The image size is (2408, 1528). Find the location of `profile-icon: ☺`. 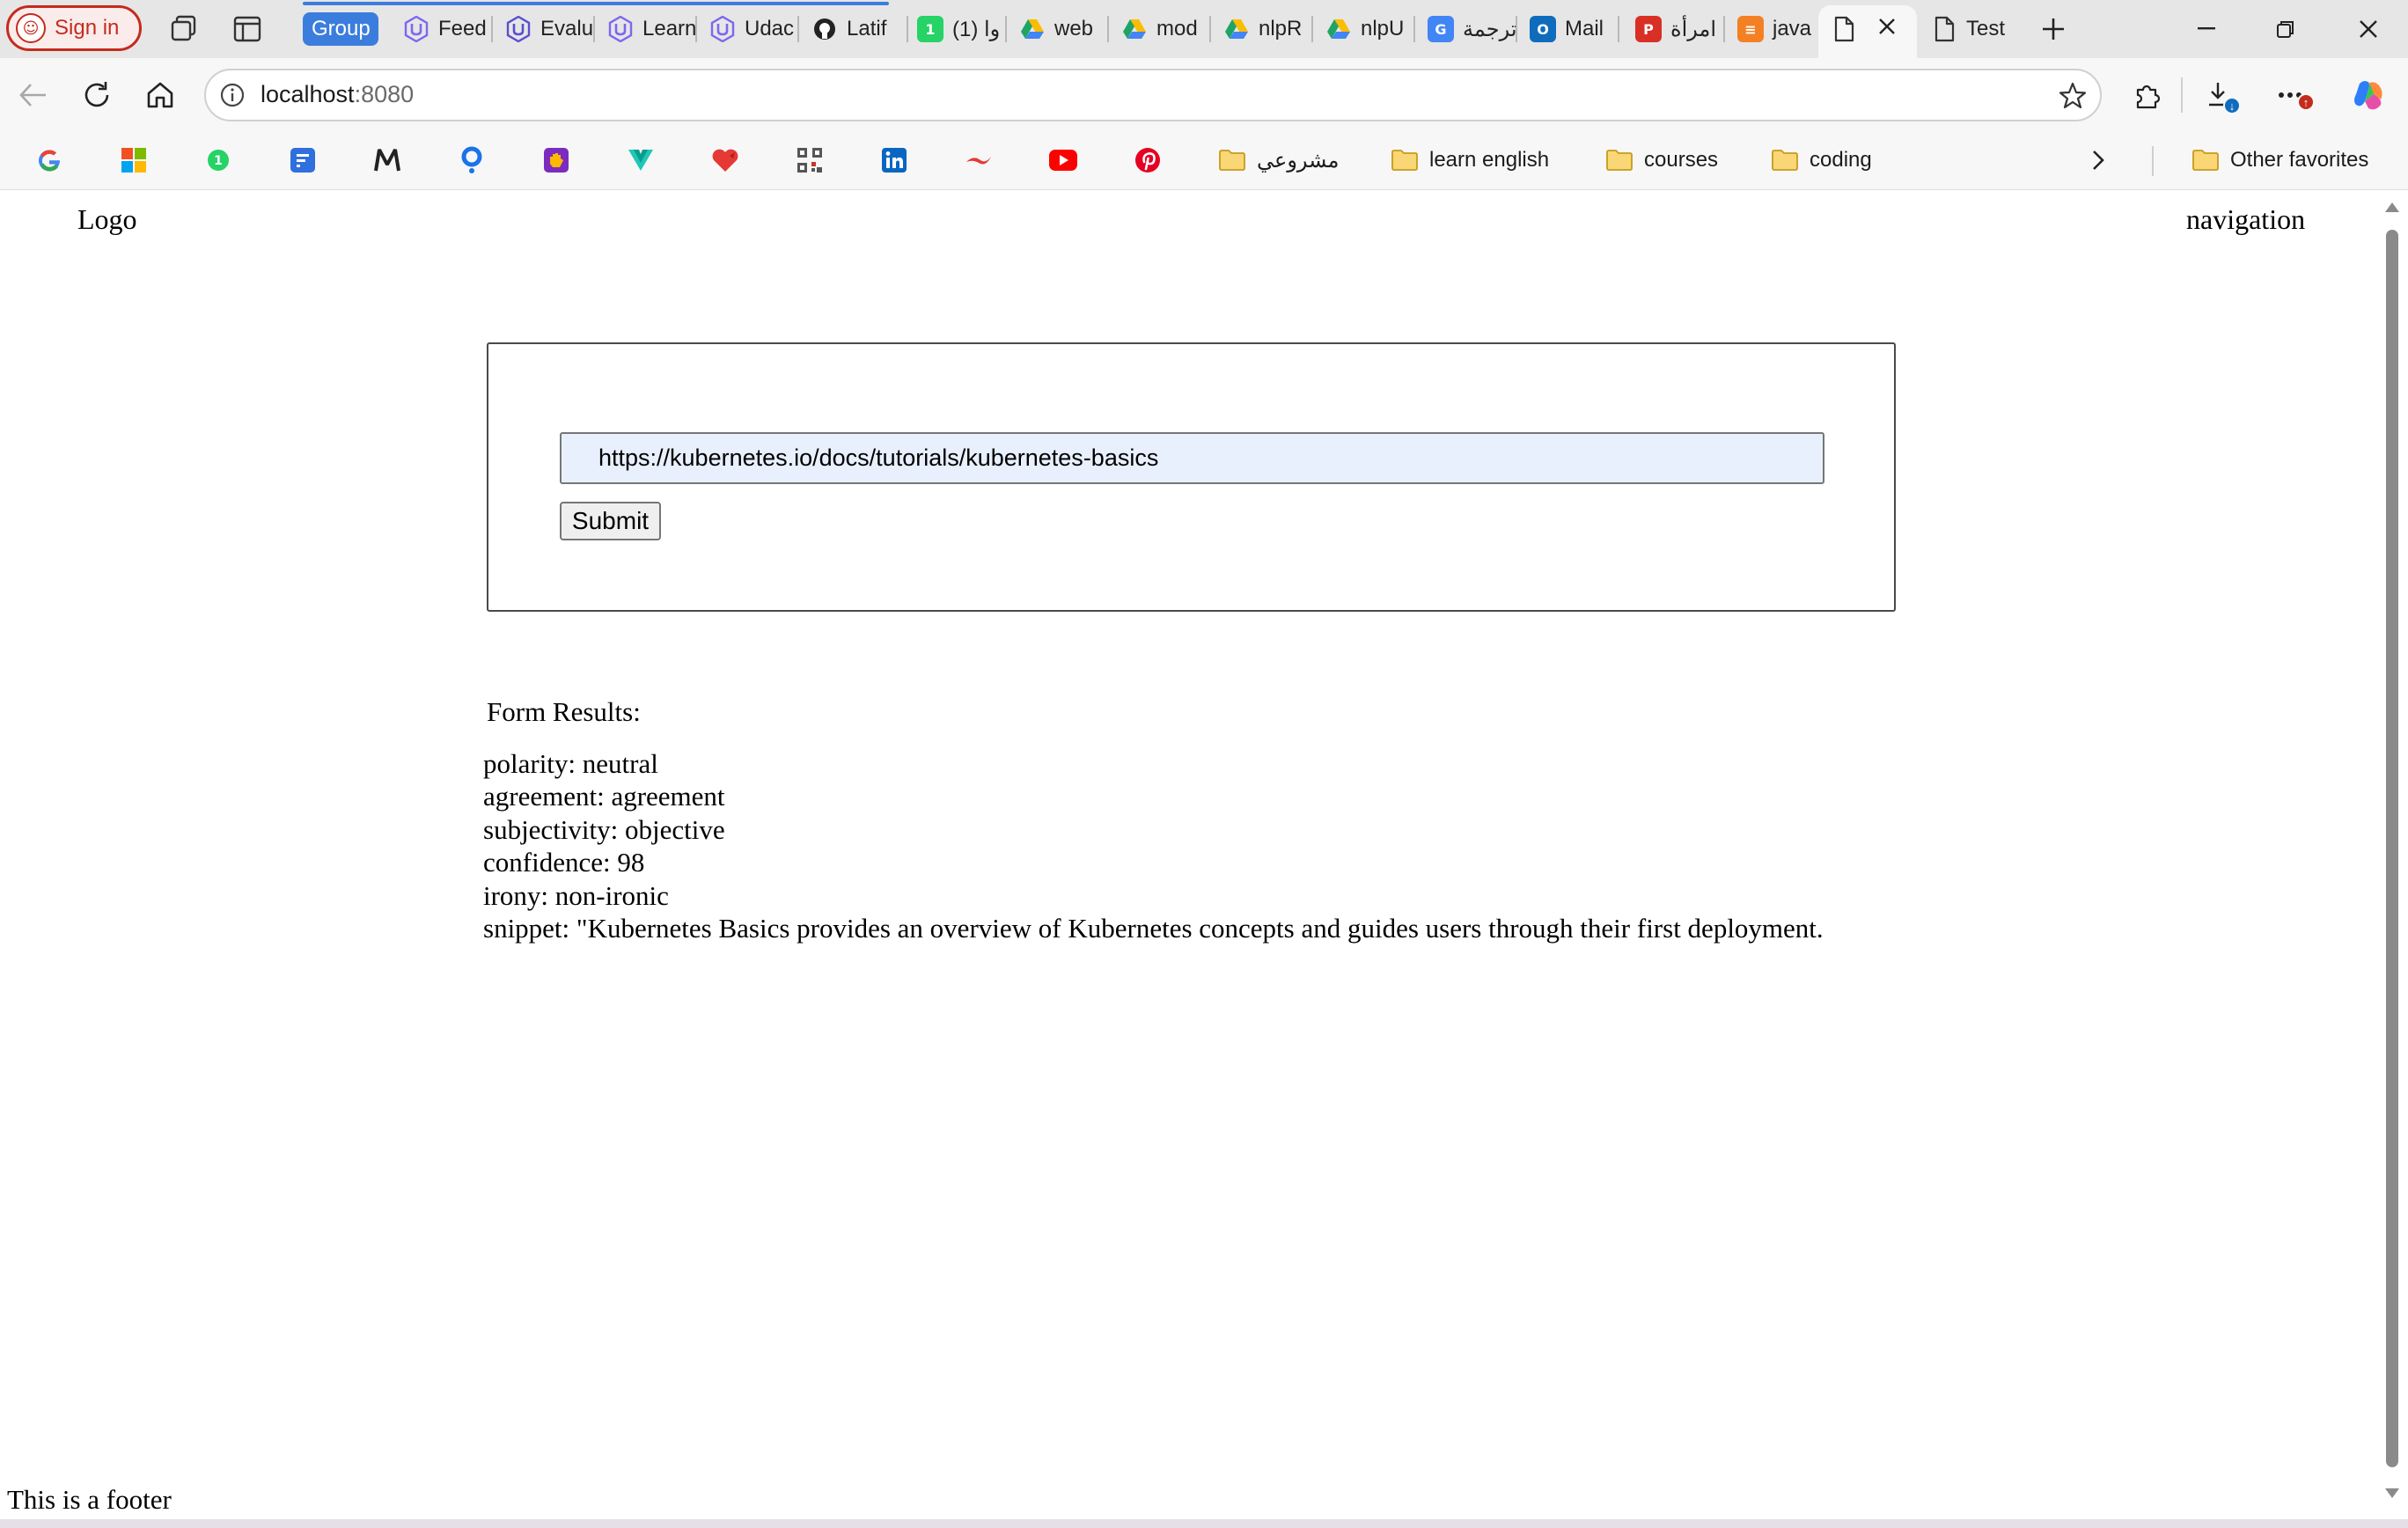

profile-icon: ☺ is located at coordinates (31, 28).